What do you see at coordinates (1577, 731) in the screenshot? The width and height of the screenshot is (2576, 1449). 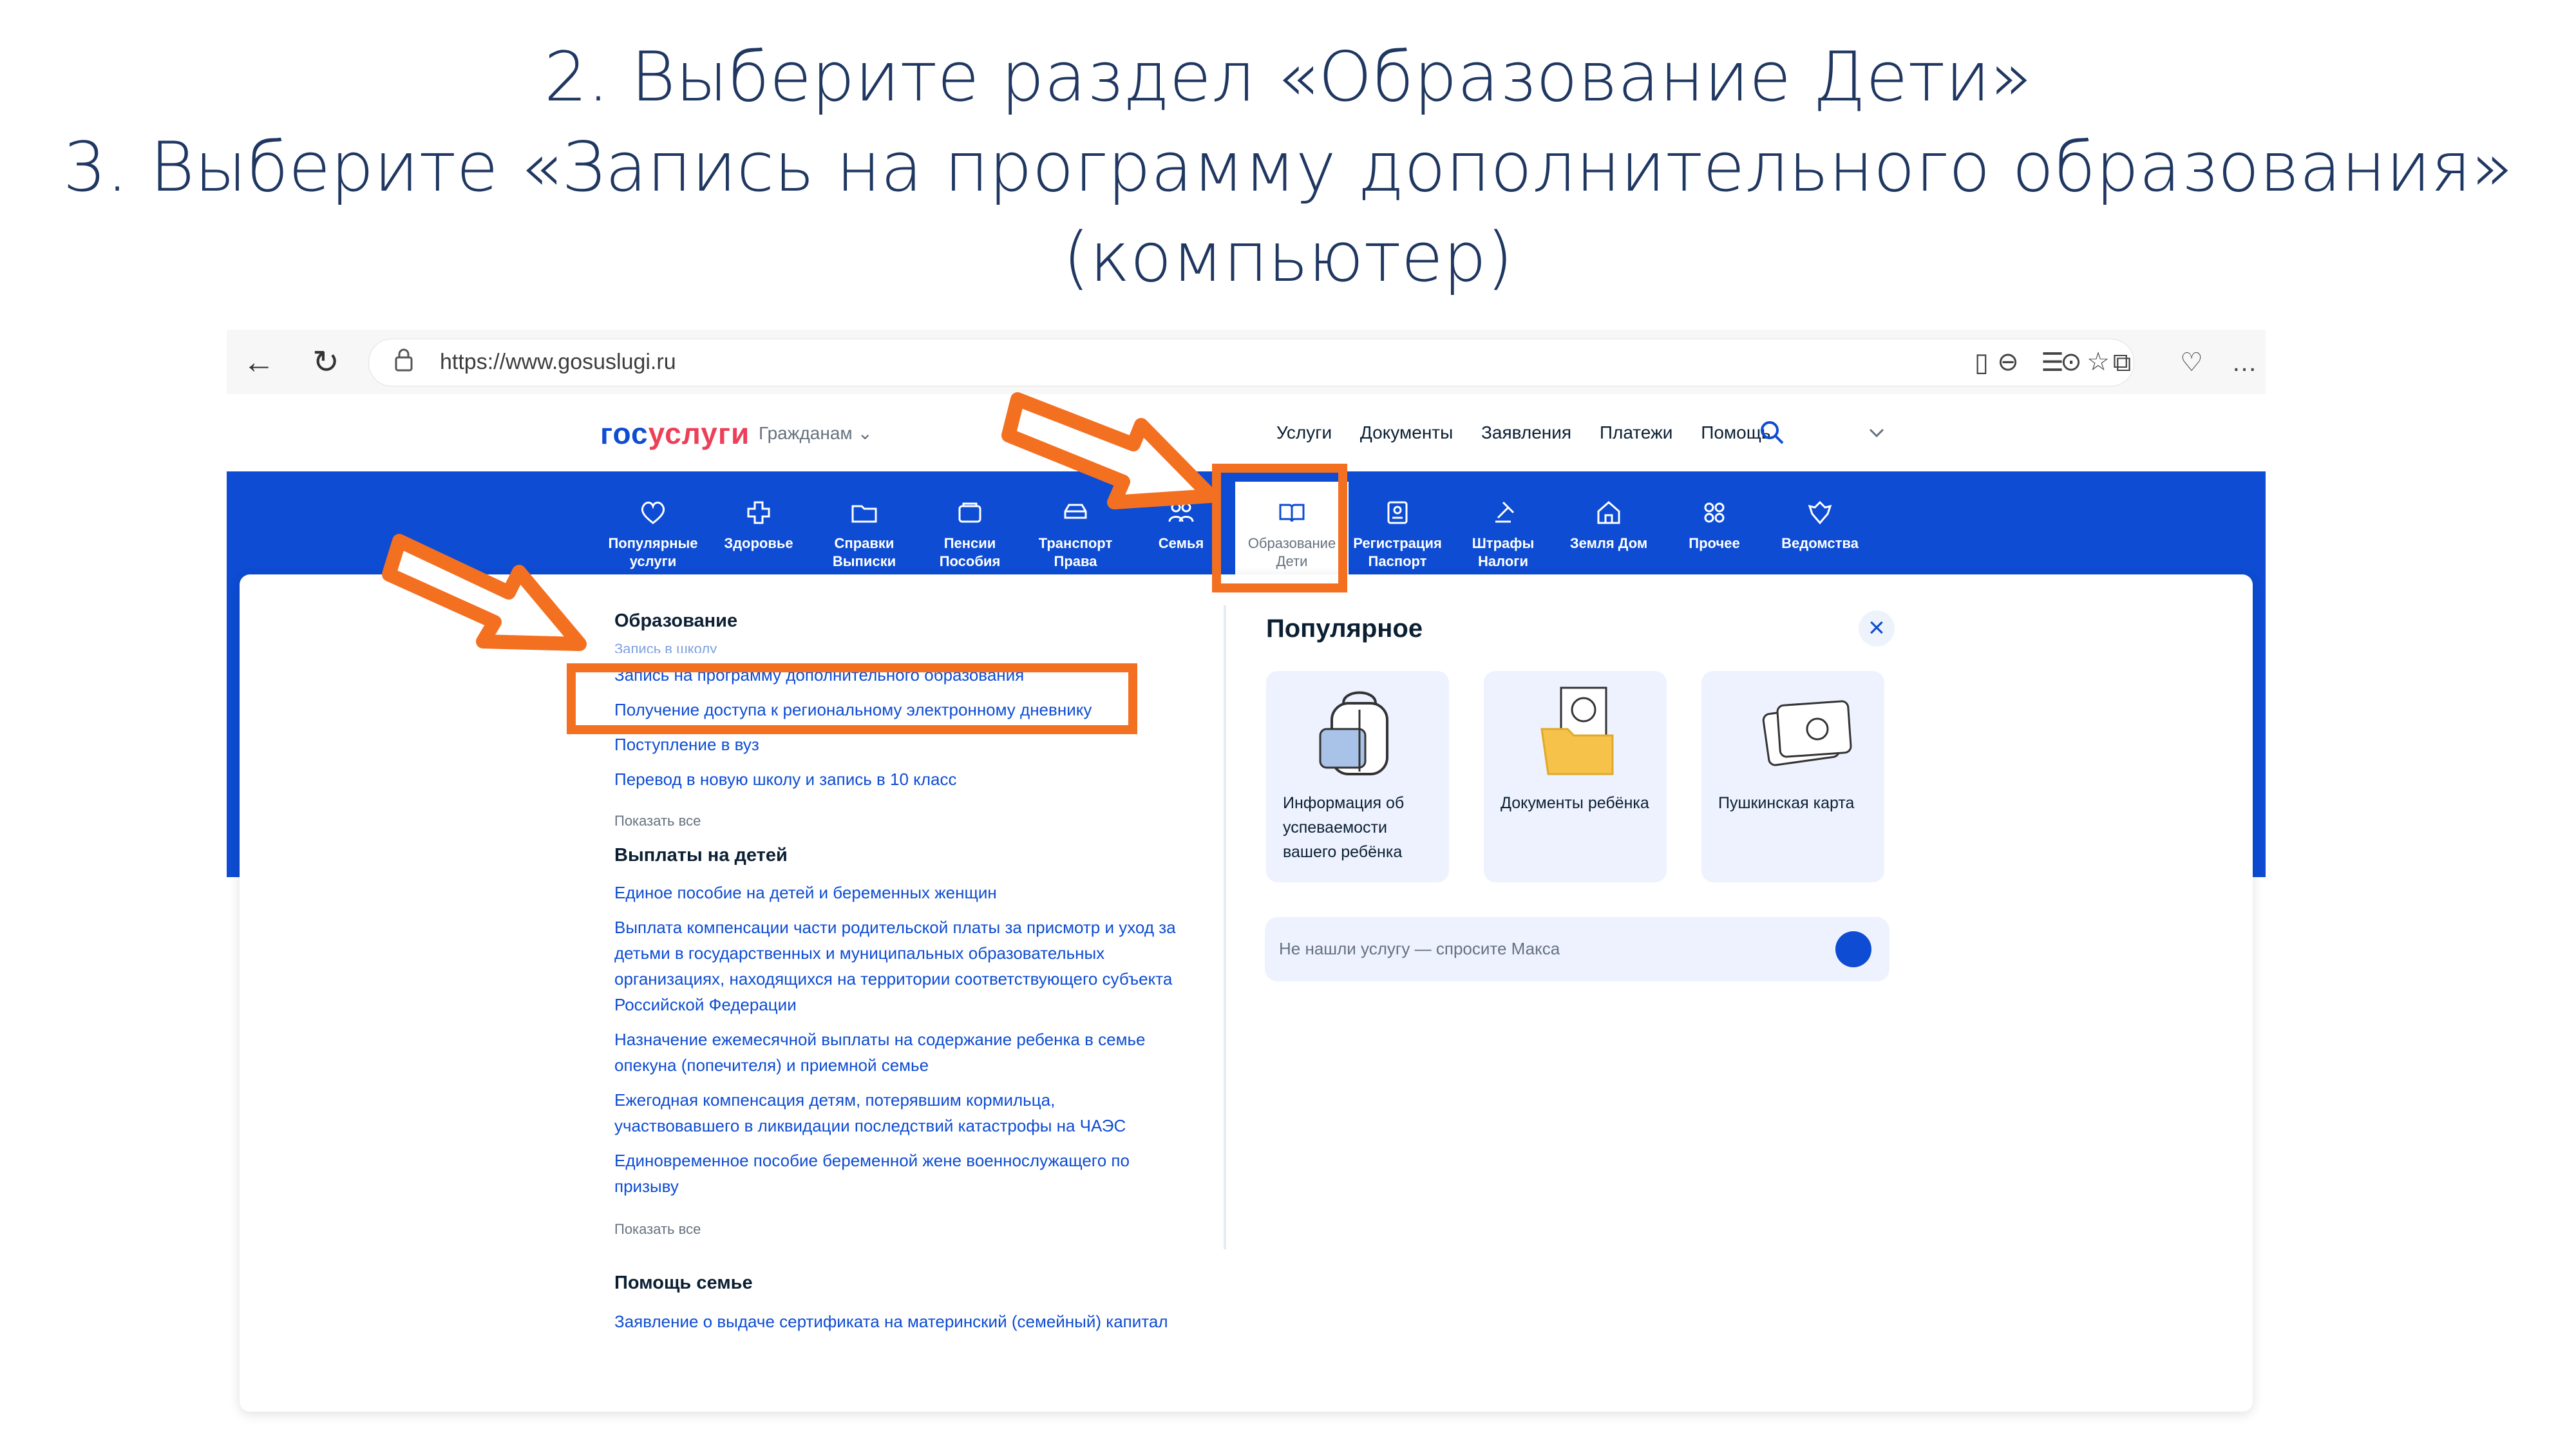 I see `documents-folder-icon` at bounding box center [1577, 731].